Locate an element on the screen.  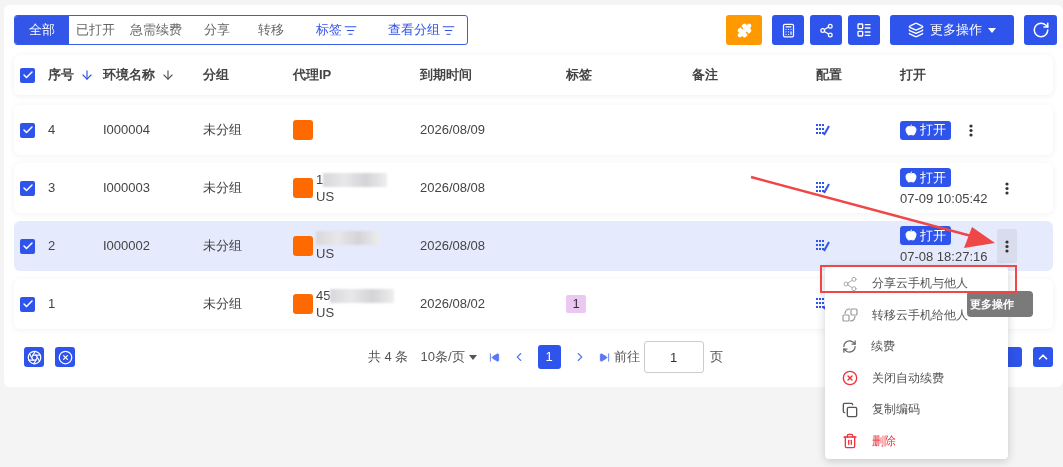
ip-text: 1 is located at coordinates (320, 179).